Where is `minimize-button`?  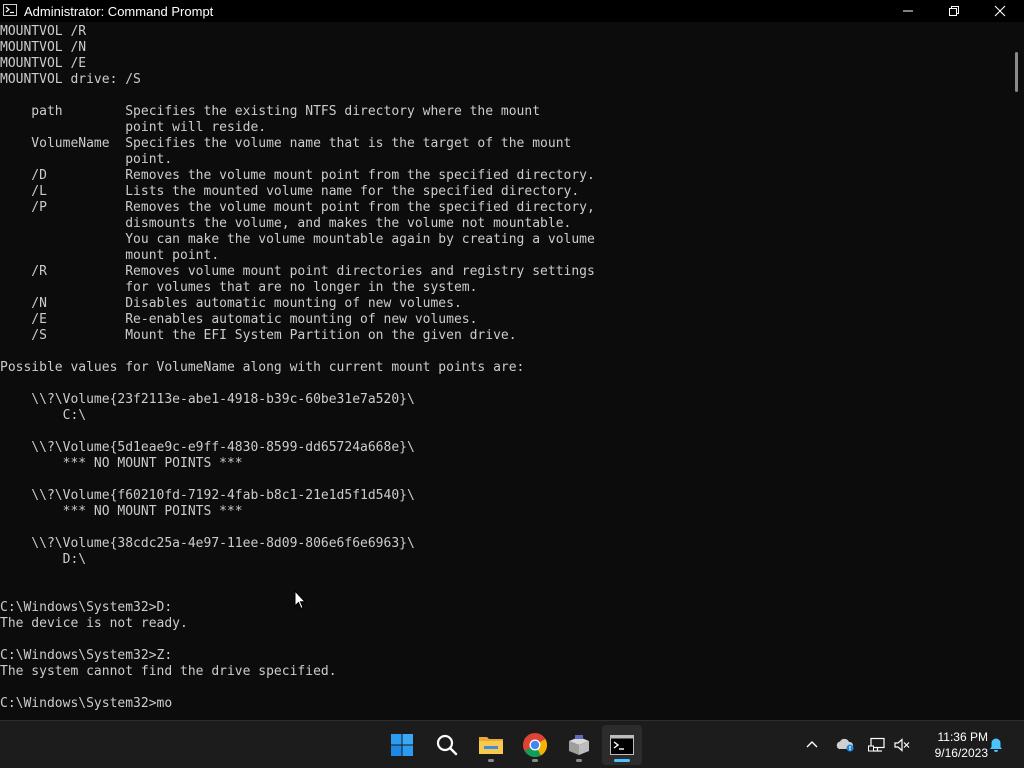
minimize-button is located at coordinates (908, 11).